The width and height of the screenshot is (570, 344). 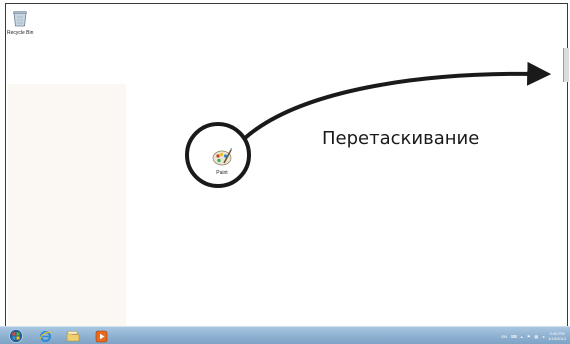 What do you see at coordinates (504, 336) in the screenshot?
I see `language-indicator: EN` at bounding box center [504, 336].